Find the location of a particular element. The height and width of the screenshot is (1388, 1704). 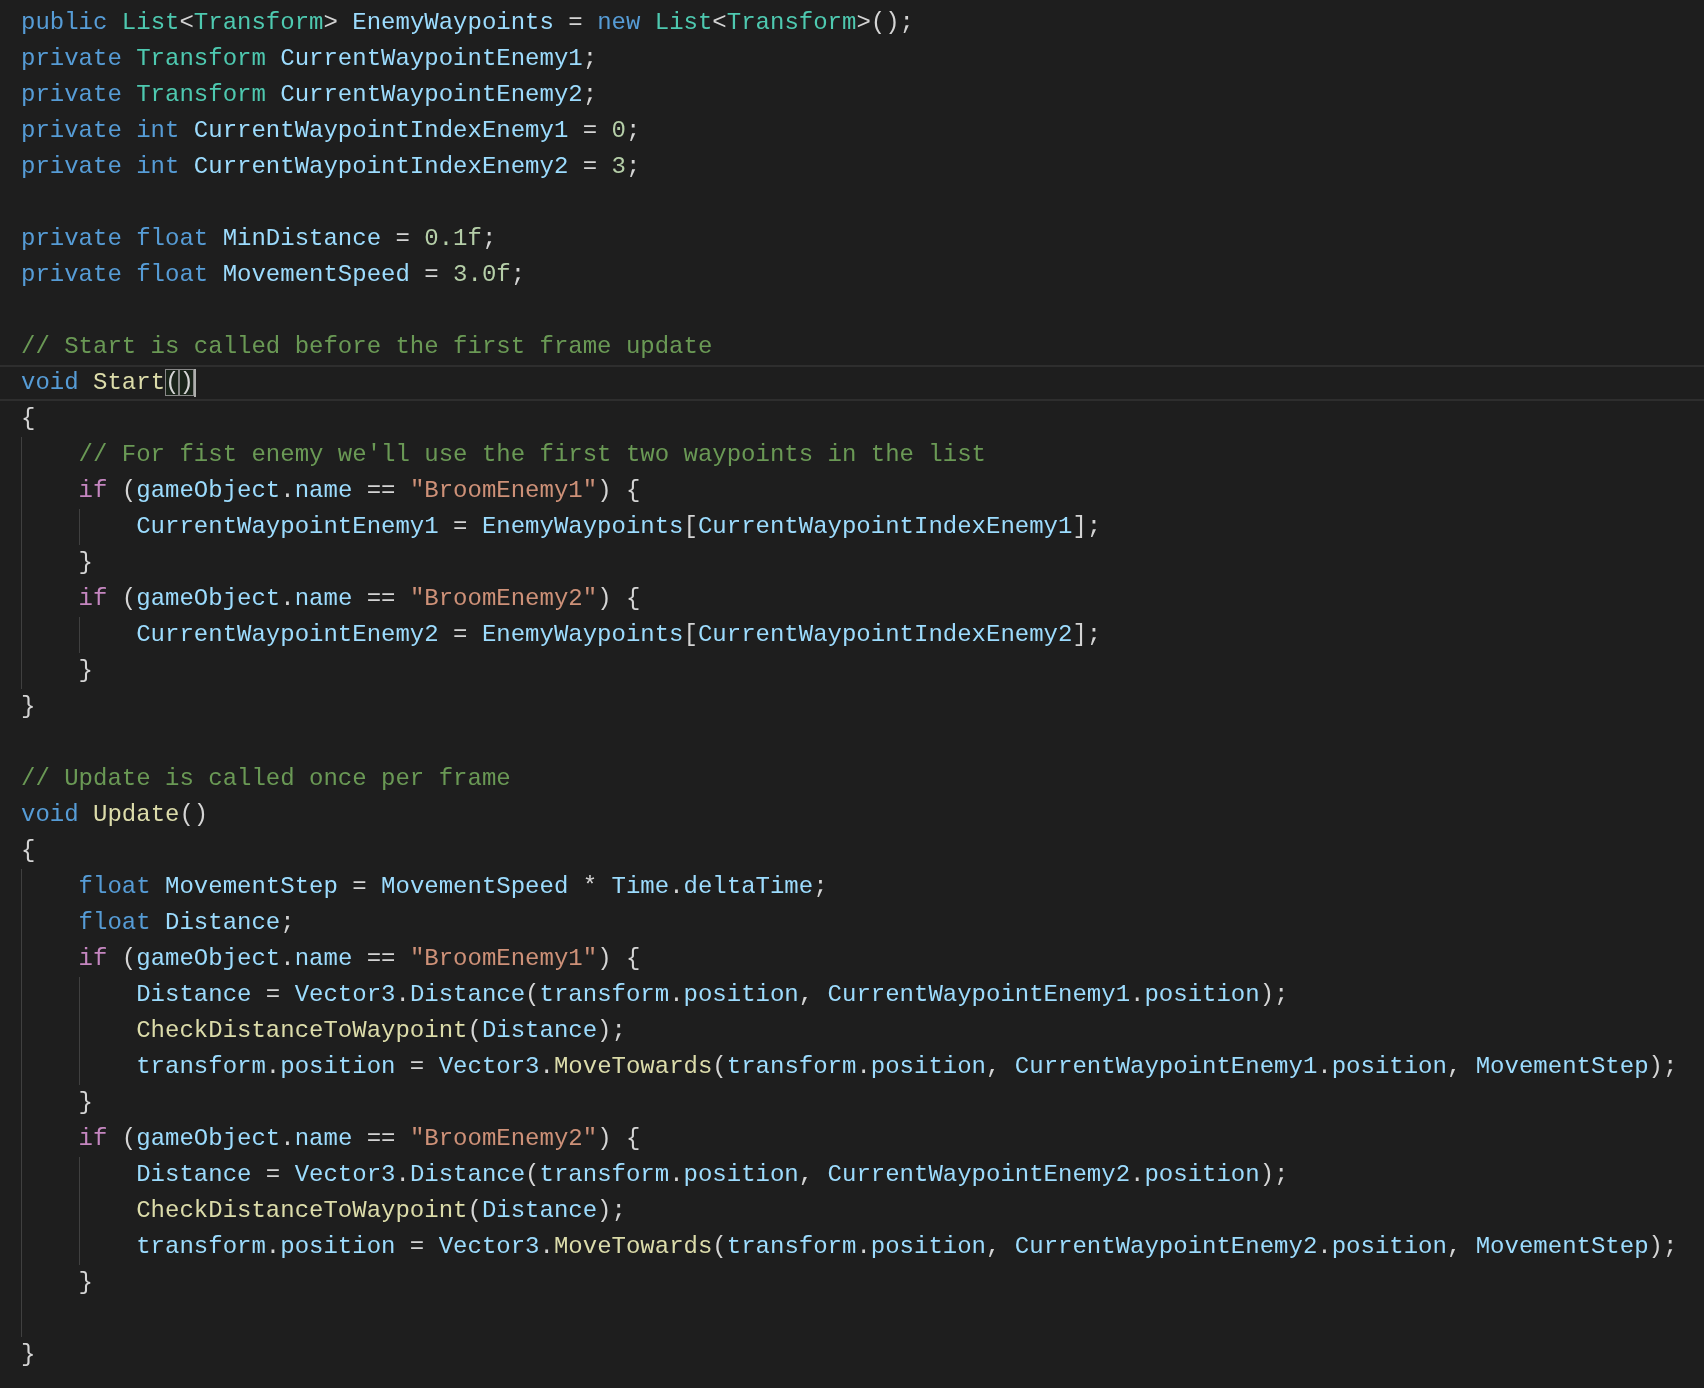

code-line: transform.position = Vector3.MoveTowards(transform.position, CurrentWaypointEnemy1.position, MovementStep); is located at coordinates (906, 1067).